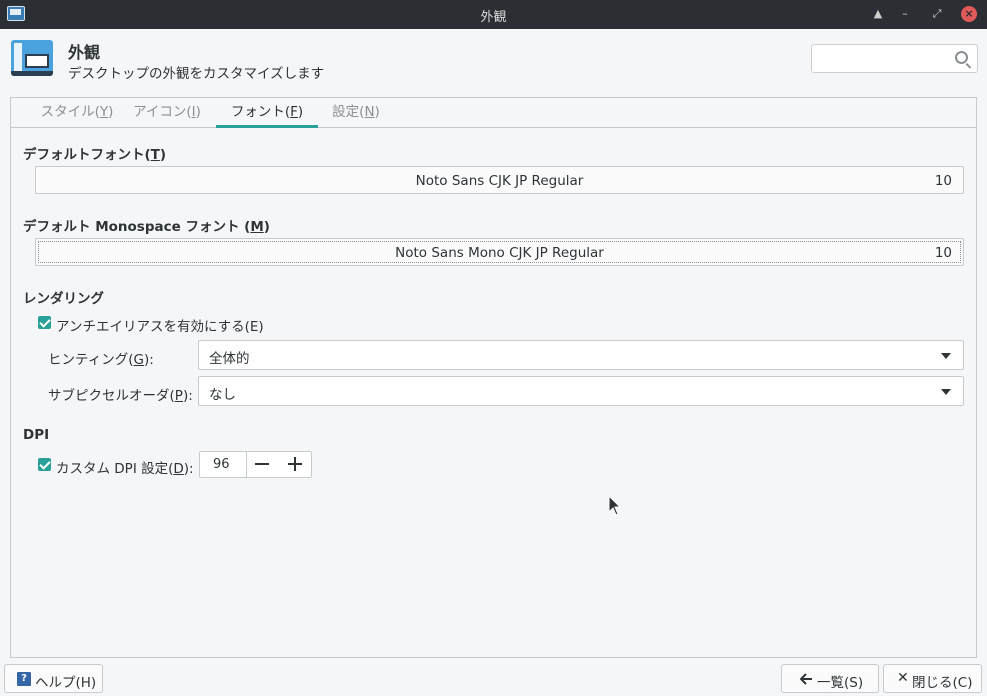 The image size is (987, 696). What do you see at coordinates (830, 678) in the screenshot?
I see `all-settings-button: 一覧(S)` at bounding box center [830, 678].